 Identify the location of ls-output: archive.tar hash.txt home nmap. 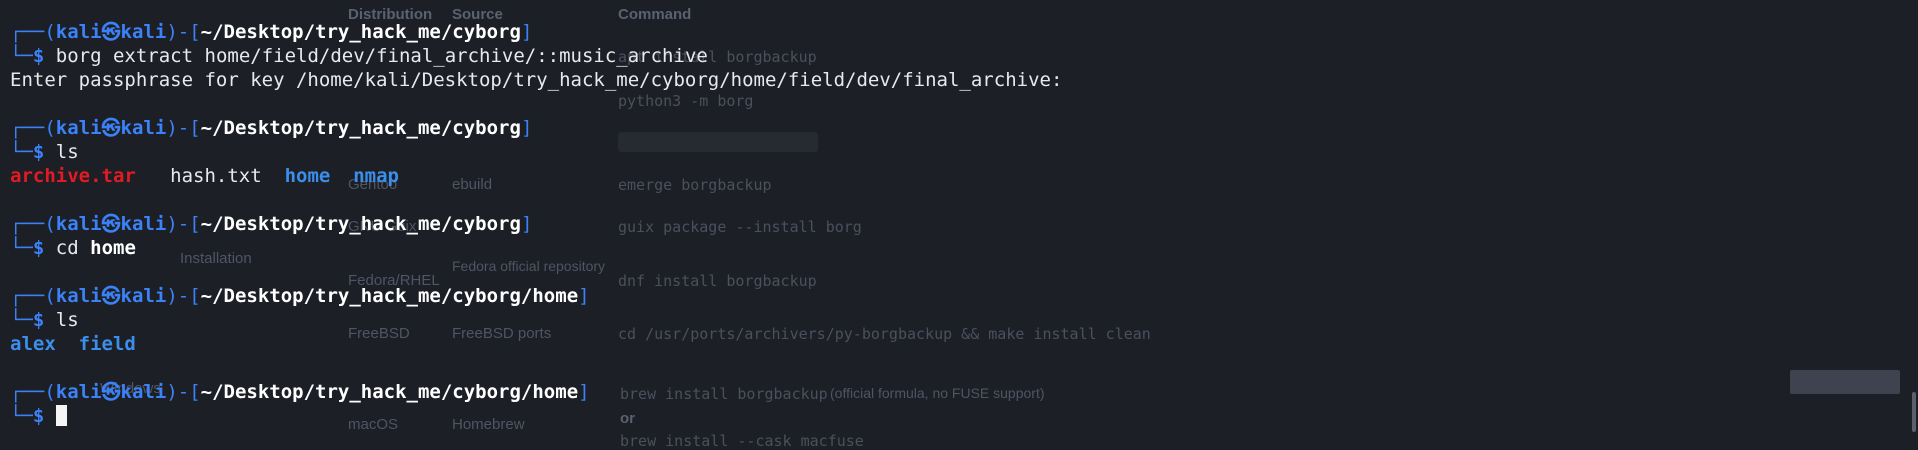
(536, 176).